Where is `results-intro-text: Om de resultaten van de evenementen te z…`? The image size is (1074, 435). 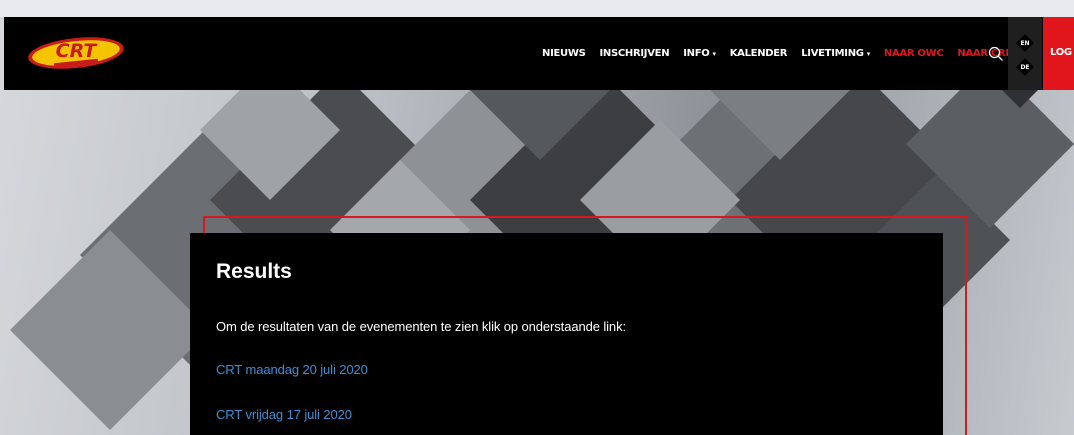
results-intro-text: Om de resultaten van de evenementen te z… is located at coordinates (421, 326).